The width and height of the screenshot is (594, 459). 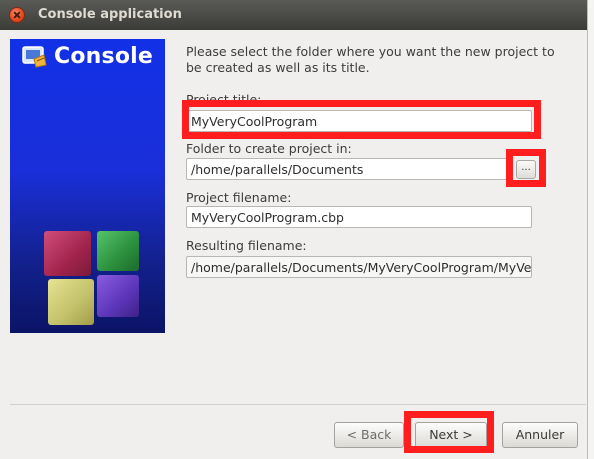 I want to click on highlight-browse-button, so click(x=526, y=168).